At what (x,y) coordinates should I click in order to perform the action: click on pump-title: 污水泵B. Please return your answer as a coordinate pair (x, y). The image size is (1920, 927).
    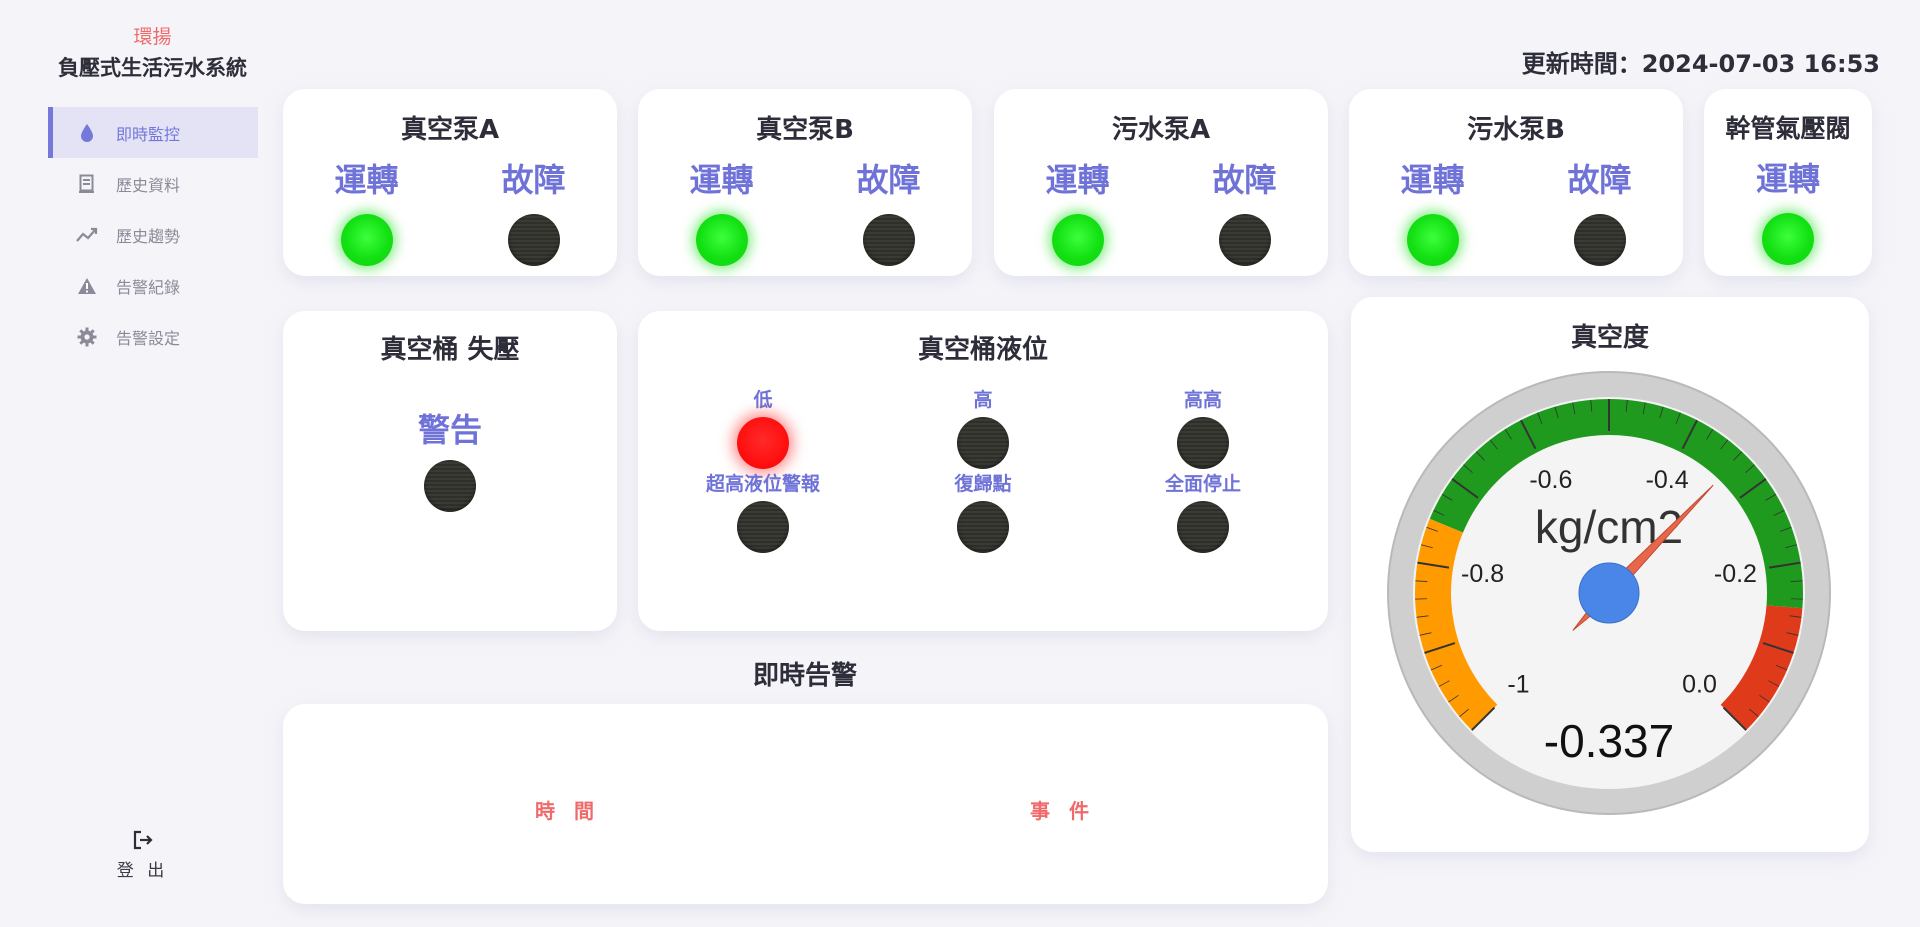
    Looking at the image, I should click on (1516, 130).